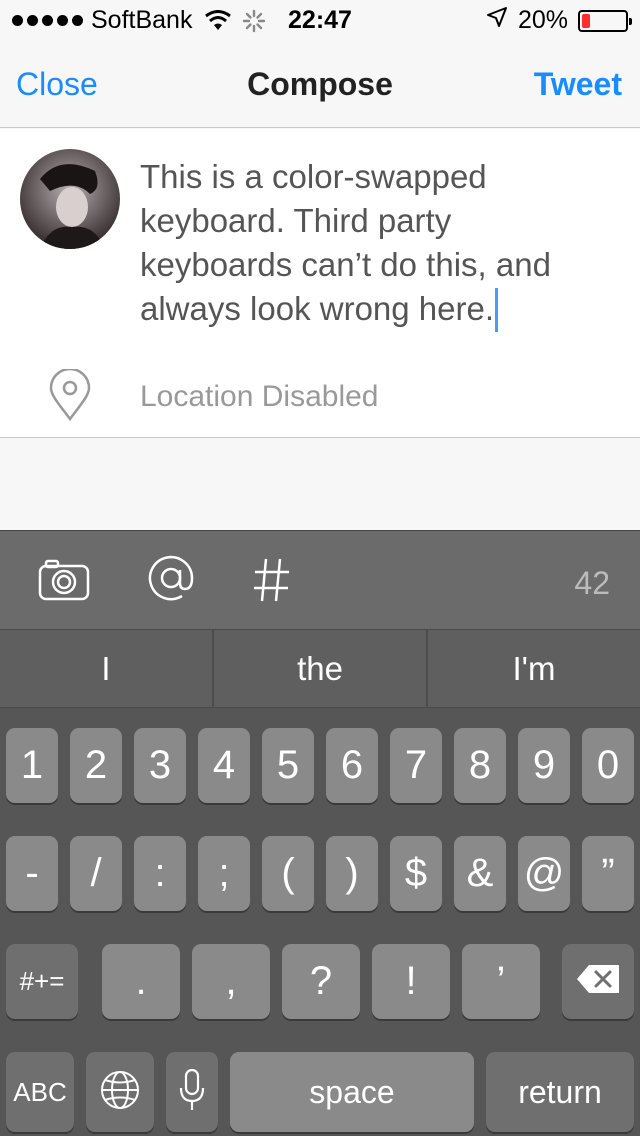  I want to click on globe-key, so click(120, 1092).